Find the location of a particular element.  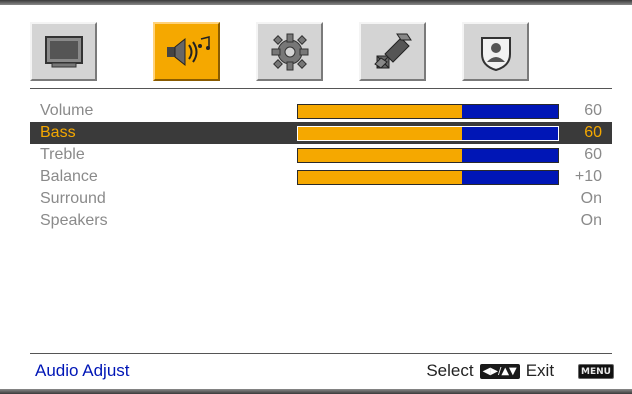

menu-item-balance: Balance +10 is located at coordinates (321, 177).